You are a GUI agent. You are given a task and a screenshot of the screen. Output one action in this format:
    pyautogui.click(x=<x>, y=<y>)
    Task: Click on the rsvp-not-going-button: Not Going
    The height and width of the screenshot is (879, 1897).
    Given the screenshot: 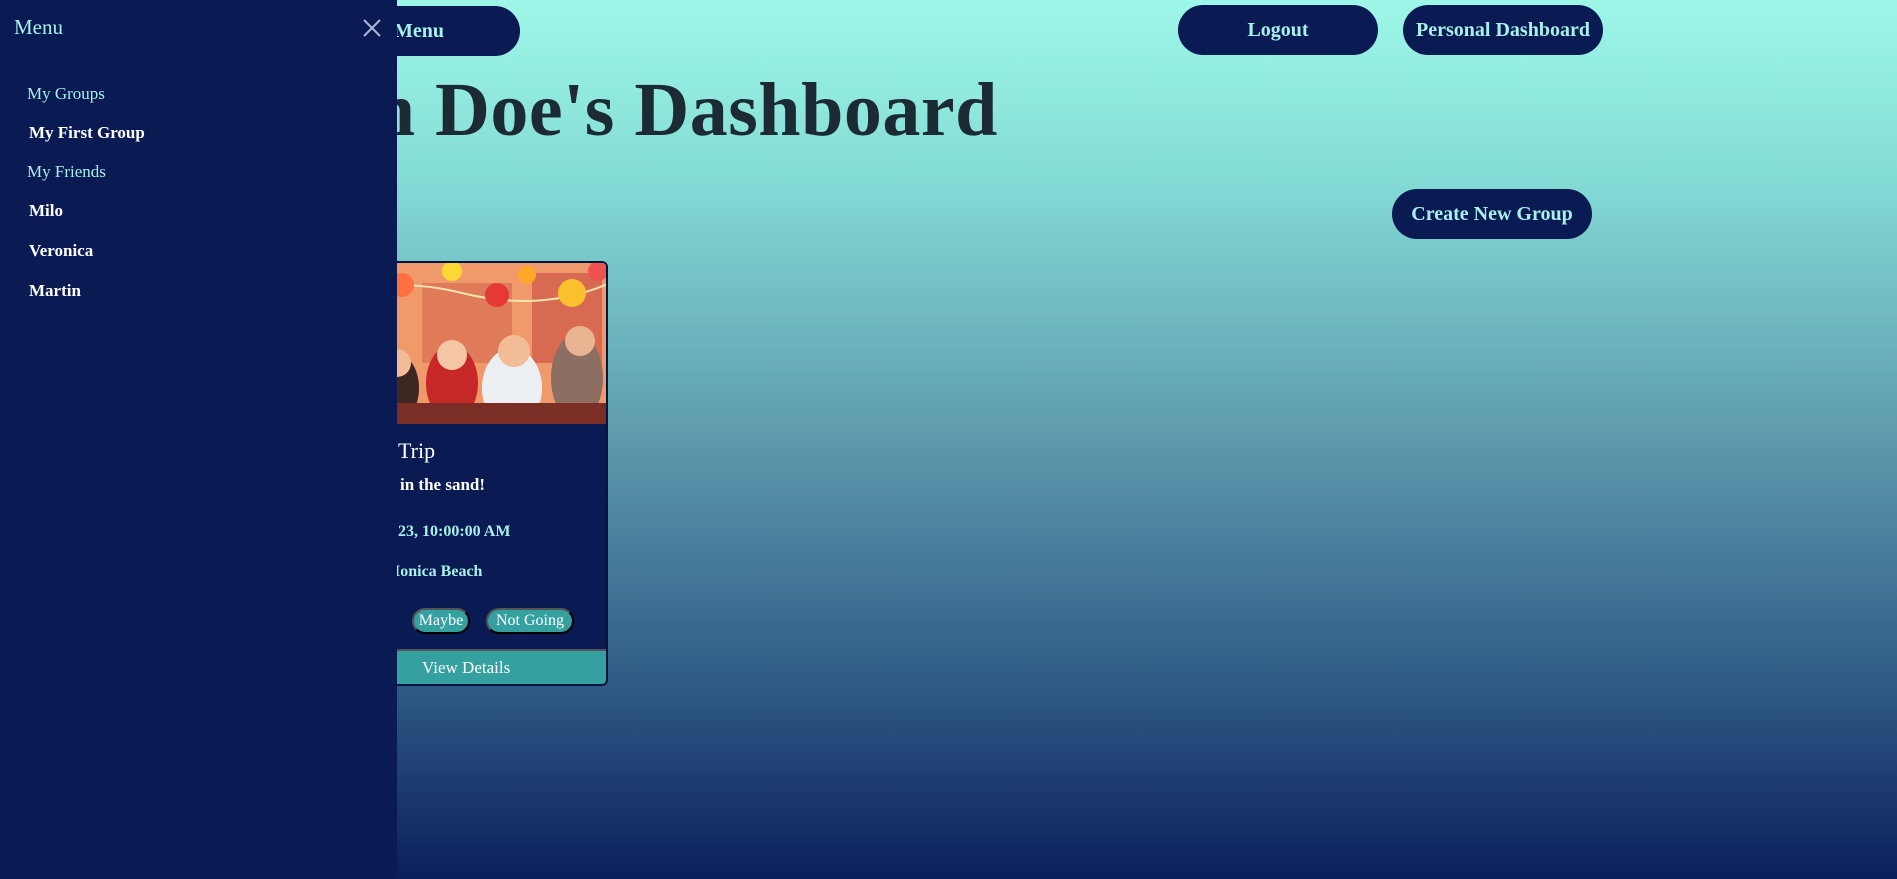 What is the action you would take?
    pyautogui.click(x=530, y=621)
    